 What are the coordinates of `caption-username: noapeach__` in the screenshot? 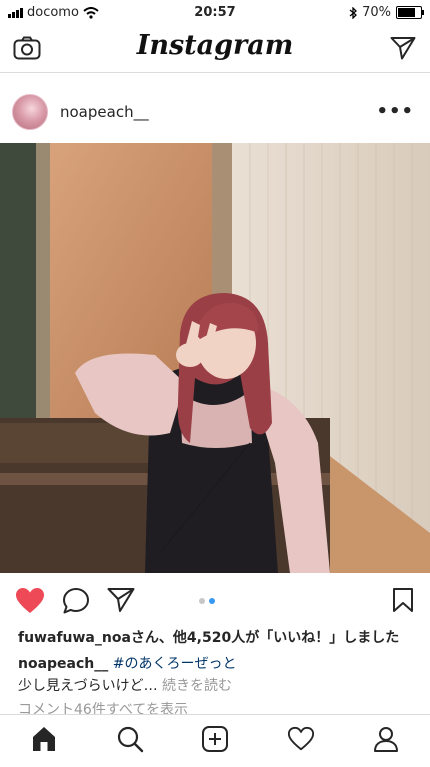 It's located at (63, 664).